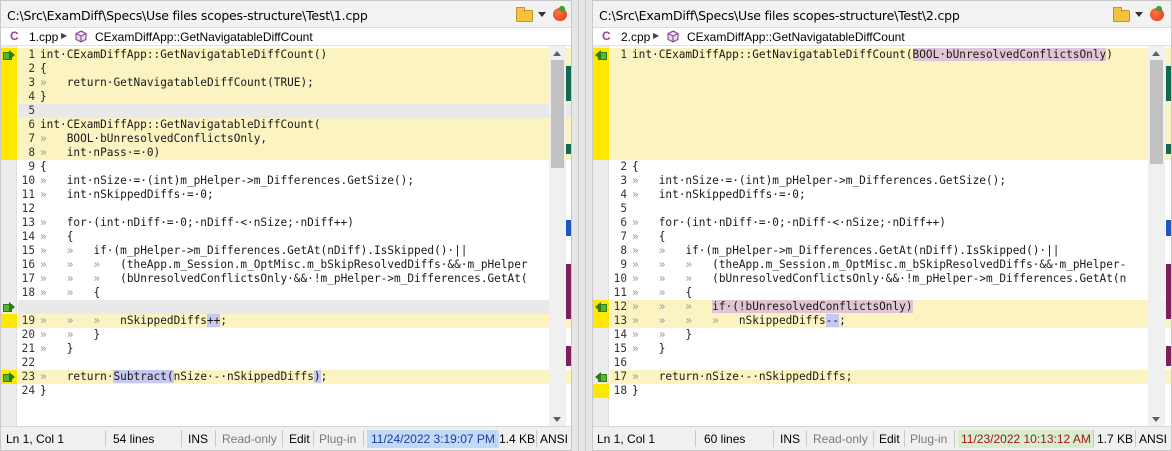  What do you see at coordinates (890, 195) in the screenshot?
I see `code-line: 4 » int·nSkippedDiffs·=·0;` at bounding box center [890, 195].